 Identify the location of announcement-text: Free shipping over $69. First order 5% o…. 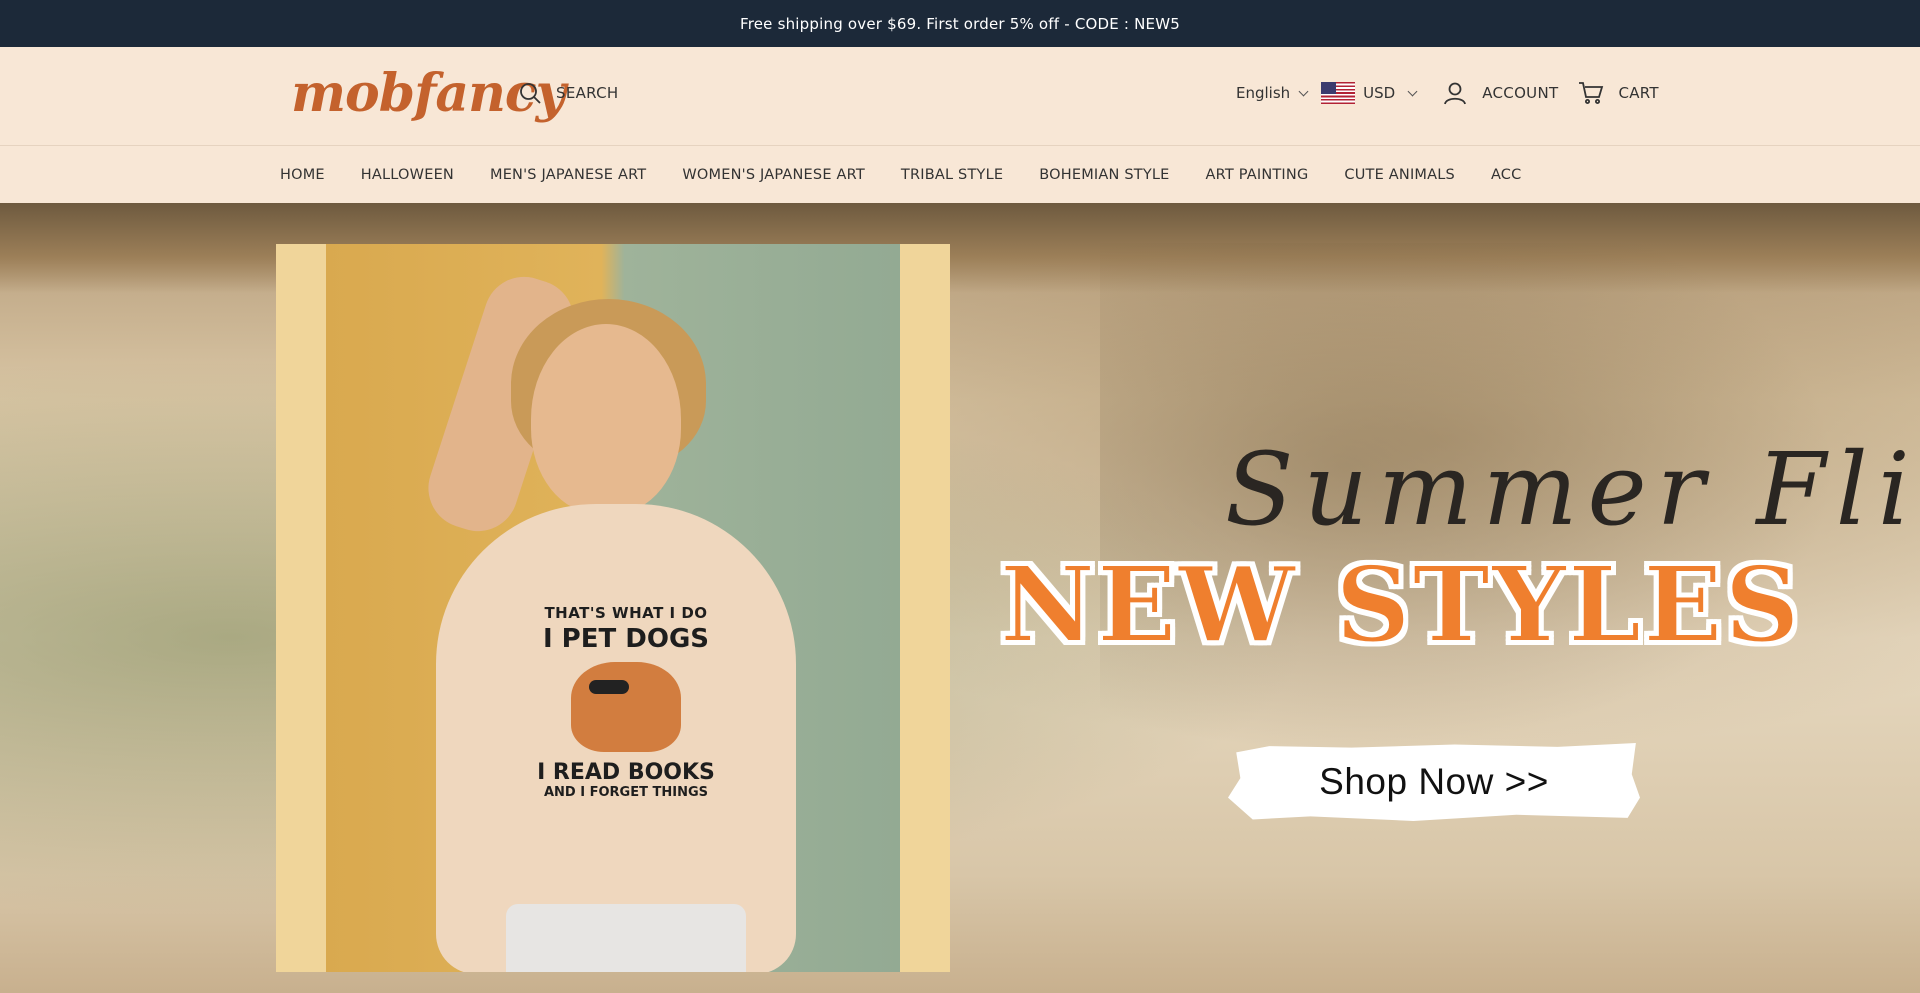
(959, 23).